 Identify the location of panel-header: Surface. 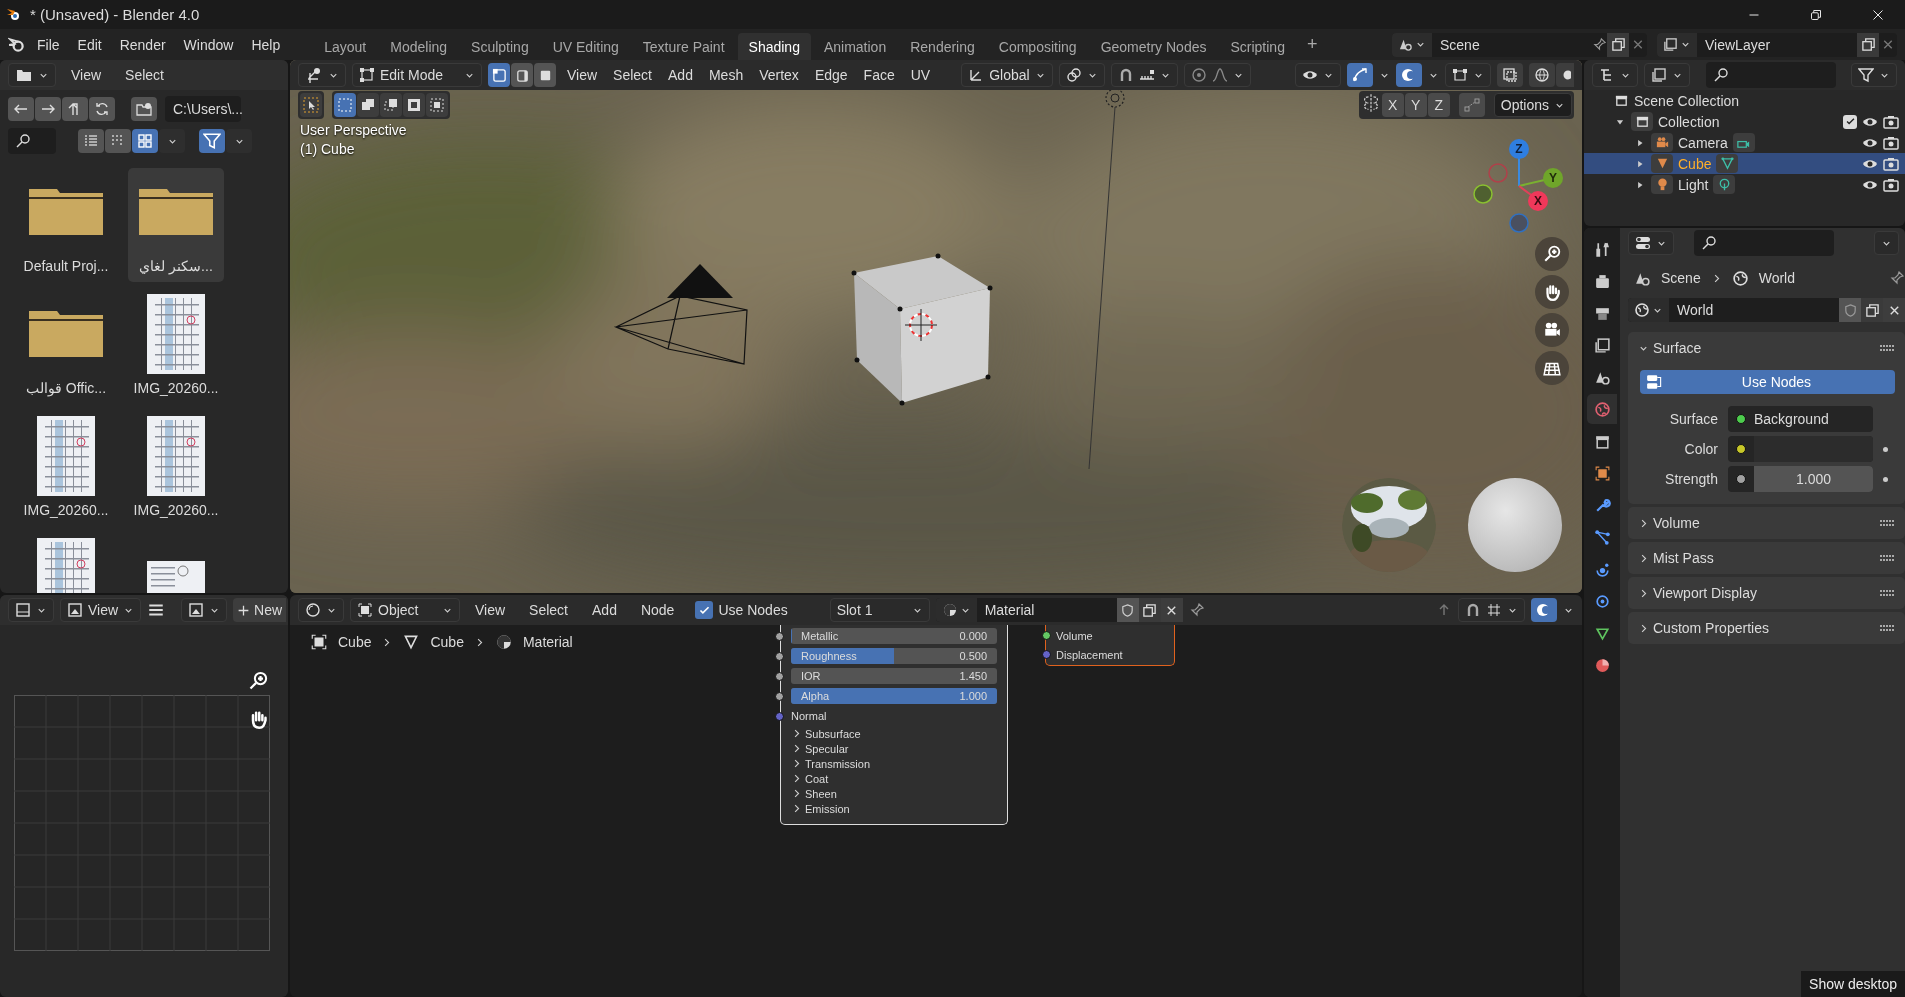
(1670, 348).